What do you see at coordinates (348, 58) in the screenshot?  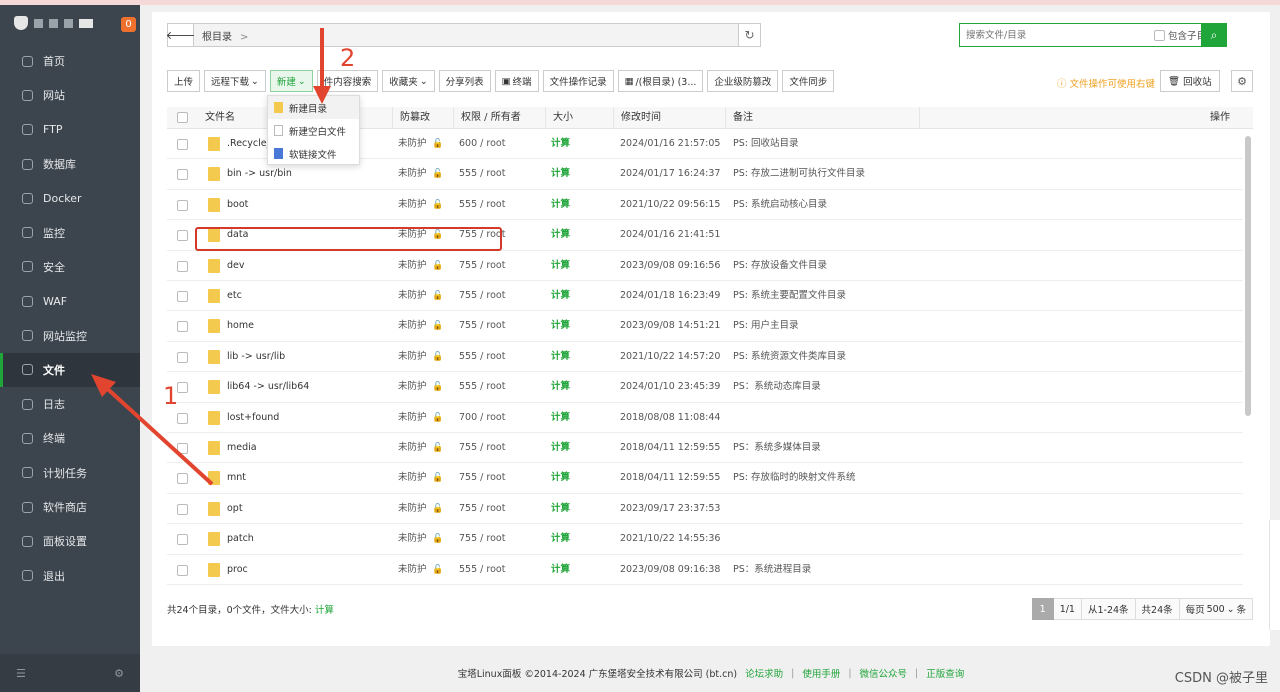 I see `annotation-number-2: 2` at bounding box center [348, 58].